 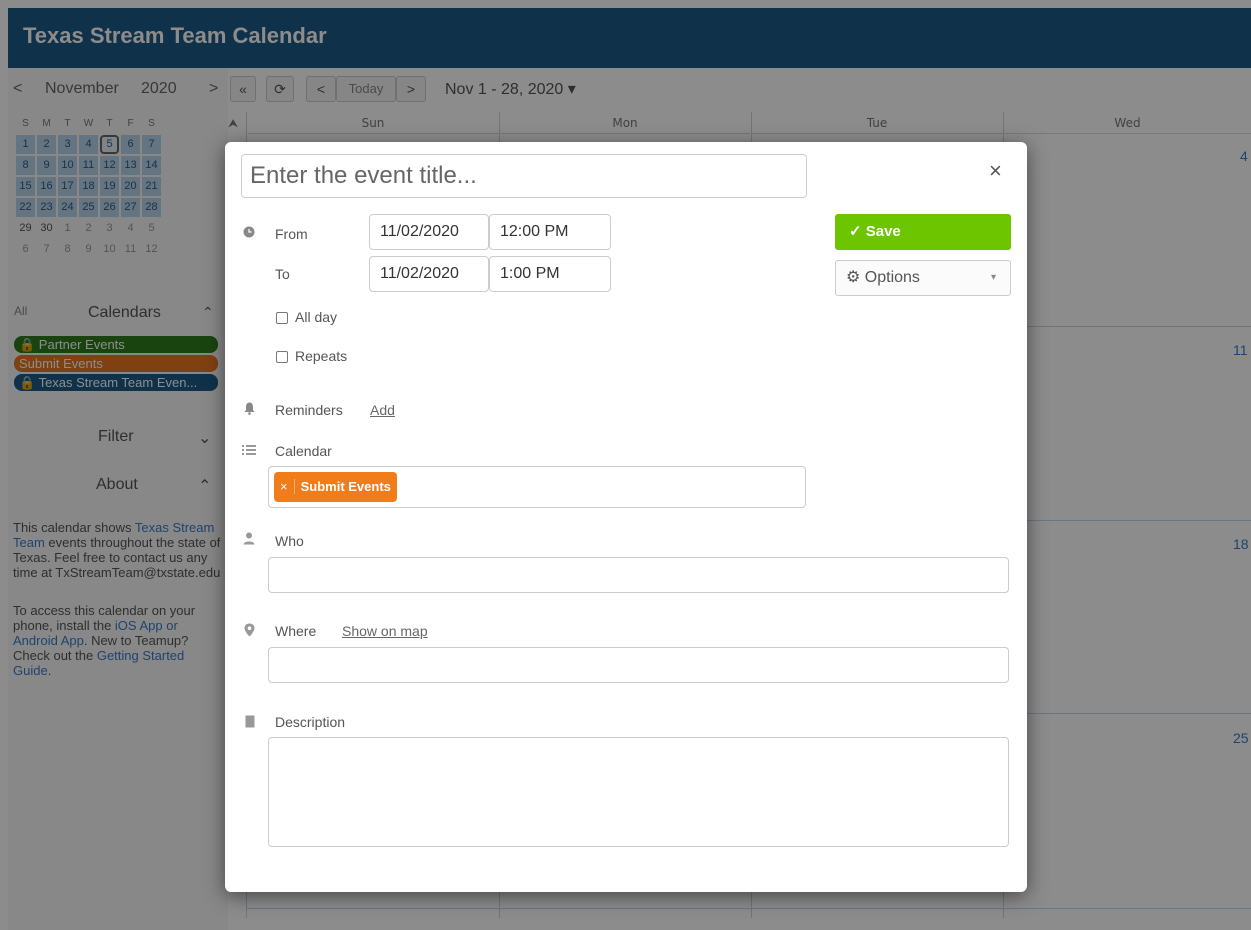 What do you see at coordinates (429, 274) in the screenshot?
I see `end-date-field: 11/02/2020` at bounding box center [429, 274].